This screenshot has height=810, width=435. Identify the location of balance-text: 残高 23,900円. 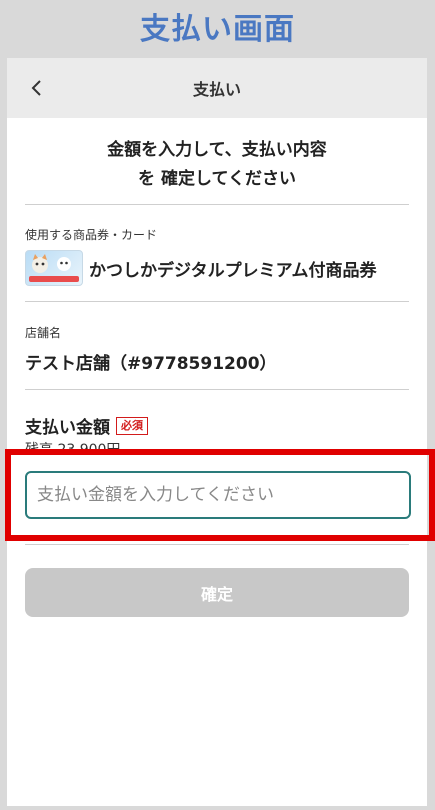
(73, 447).